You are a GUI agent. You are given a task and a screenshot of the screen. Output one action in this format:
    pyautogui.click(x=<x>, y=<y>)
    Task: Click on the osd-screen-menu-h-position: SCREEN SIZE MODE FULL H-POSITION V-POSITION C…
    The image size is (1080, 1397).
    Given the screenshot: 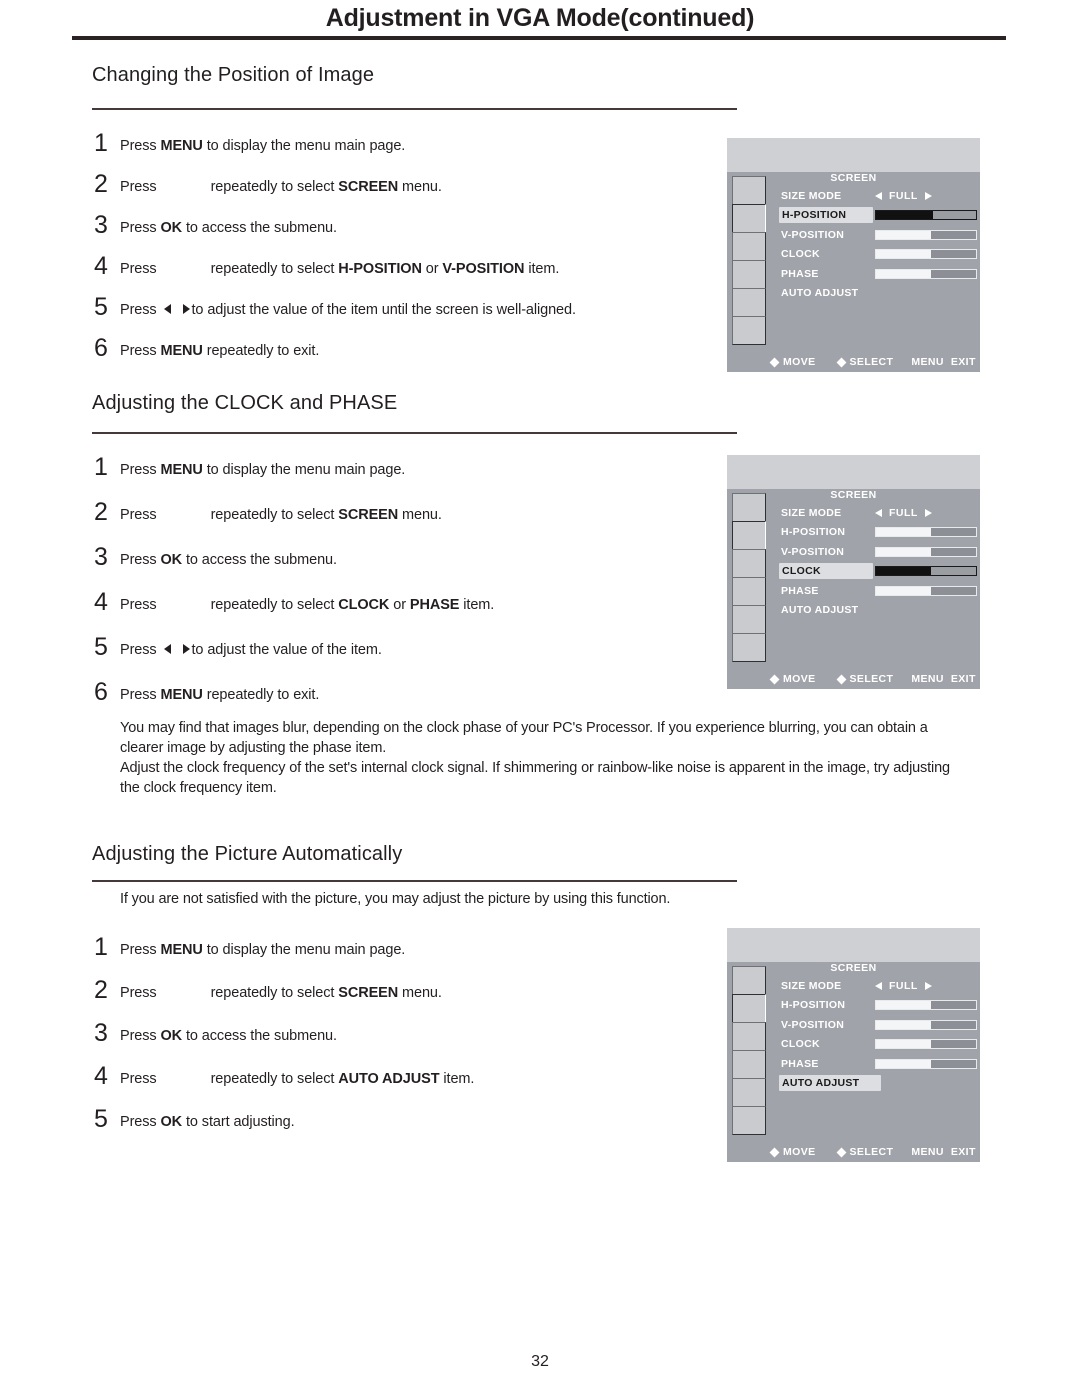 What is the action you would take?
    pyautogui.click(x=853, y=255)
    